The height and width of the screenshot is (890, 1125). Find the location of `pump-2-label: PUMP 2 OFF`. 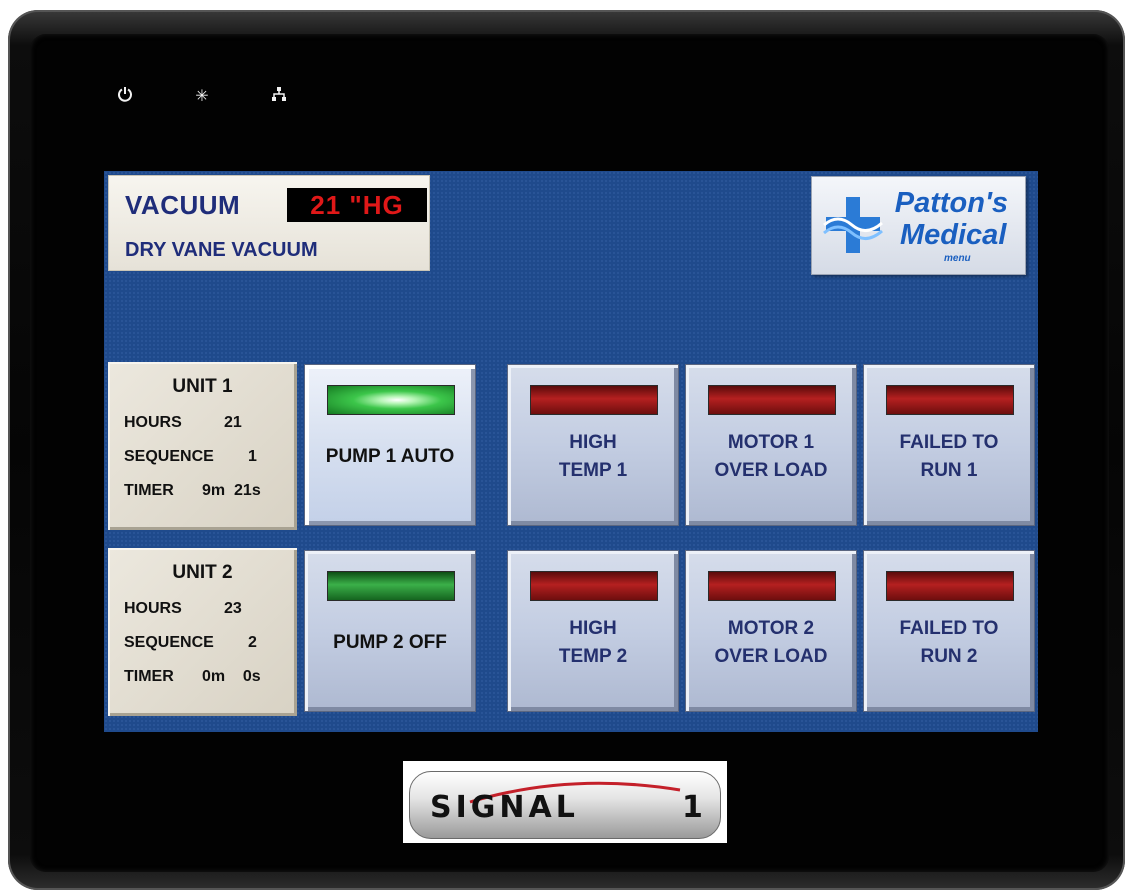

pump-2-label: PUMP 2 OFF is located at coordinates (390, 642).